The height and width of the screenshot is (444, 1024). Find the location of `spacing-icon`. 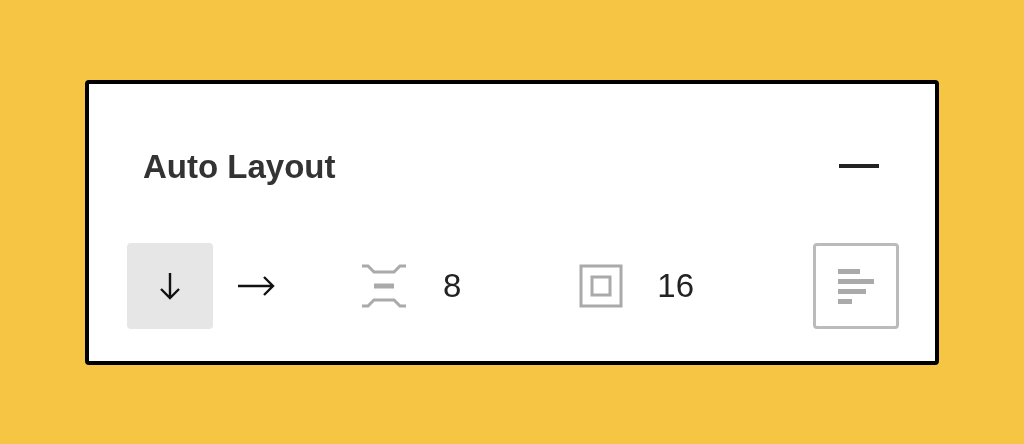

spacing-icon is located at coordinates (384, 286).